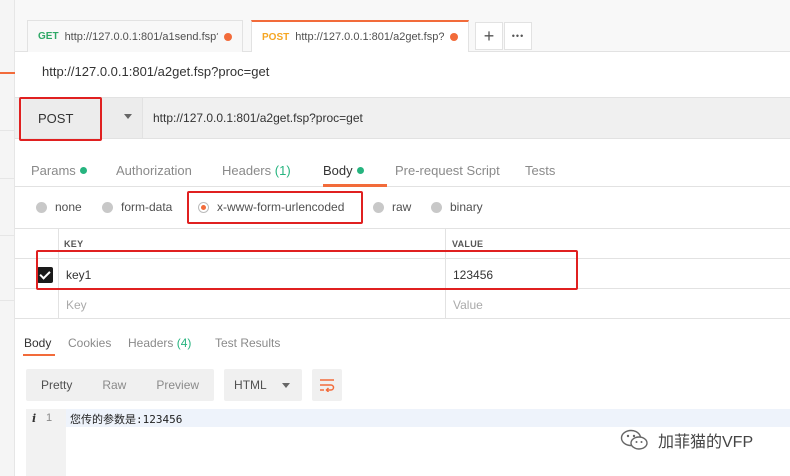 The image size is (790, 476). I want to click on line-number: 1, so click(49, 418).